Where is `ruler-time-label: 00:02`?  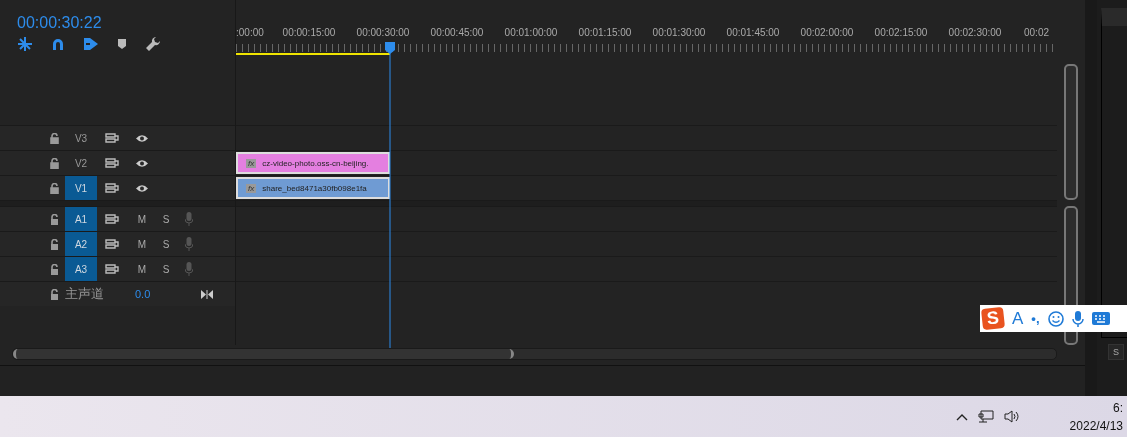
ruler-time-label: 00:02 is located at coordinates (1036, 32).